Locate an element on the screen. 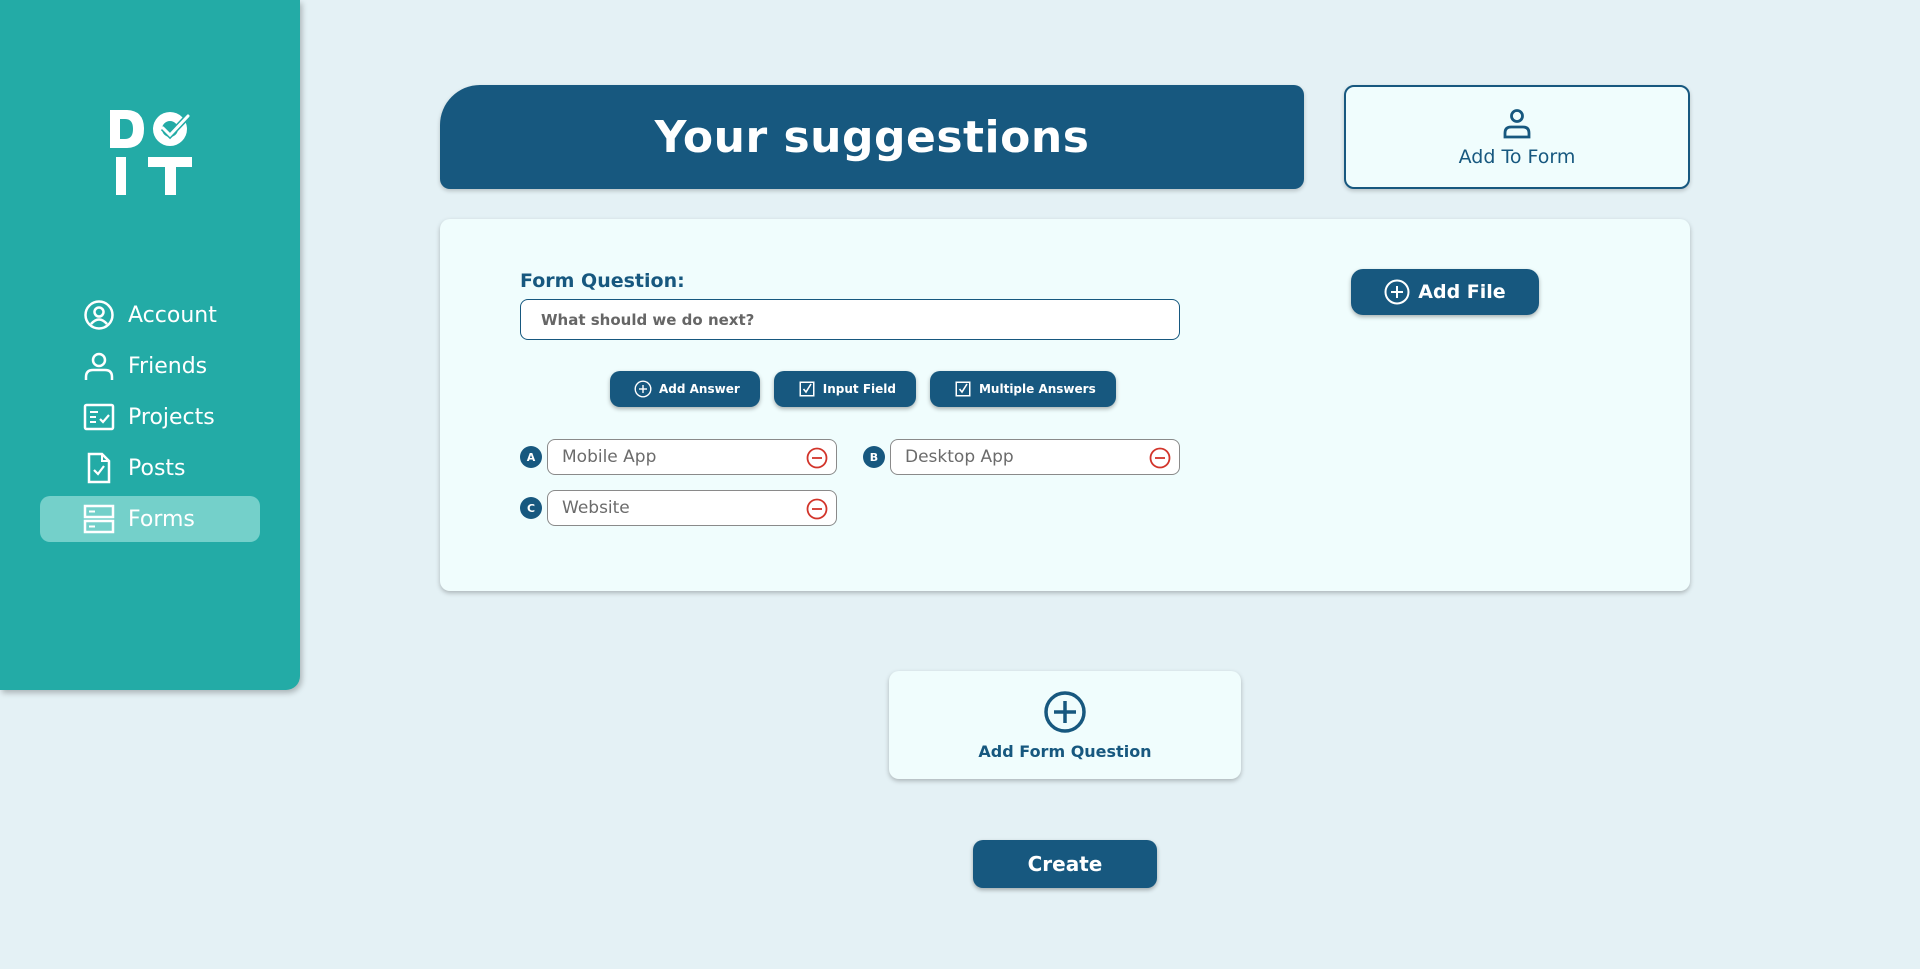 This screenshot has width=1920, height=969. multiple-answers-toggle: Multiple Answers is located at coordinates (1022, 389).